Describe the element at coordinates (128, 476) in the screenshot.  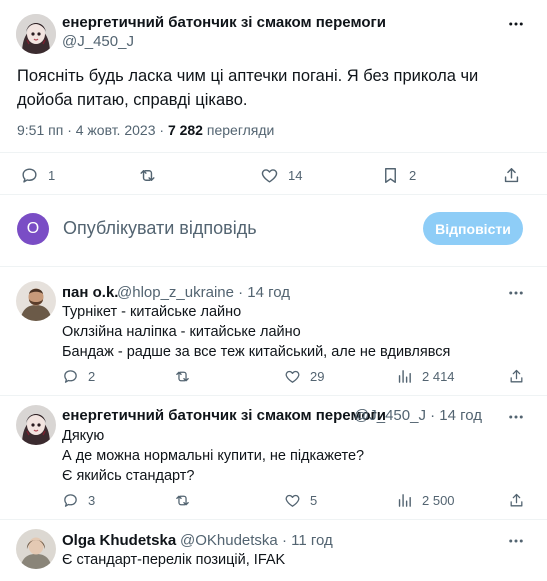
I see `text-line: Є якийсь стандарт?` at that location.